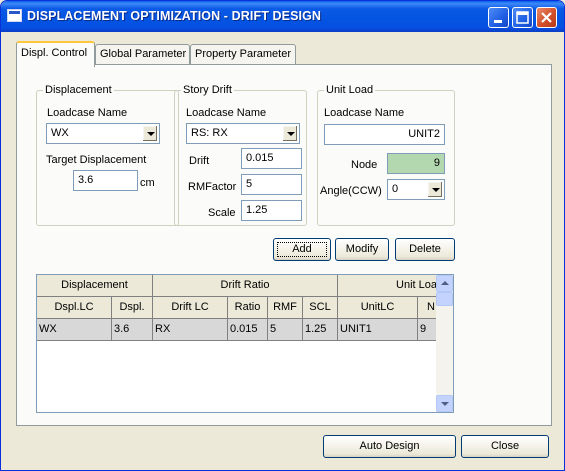 Image resolution: width=565 pixels, height=471 pixels. Describe the element at coordinates (212, 187) in the screenshot. I see `rmfactor-label: RMFactor` at that location.